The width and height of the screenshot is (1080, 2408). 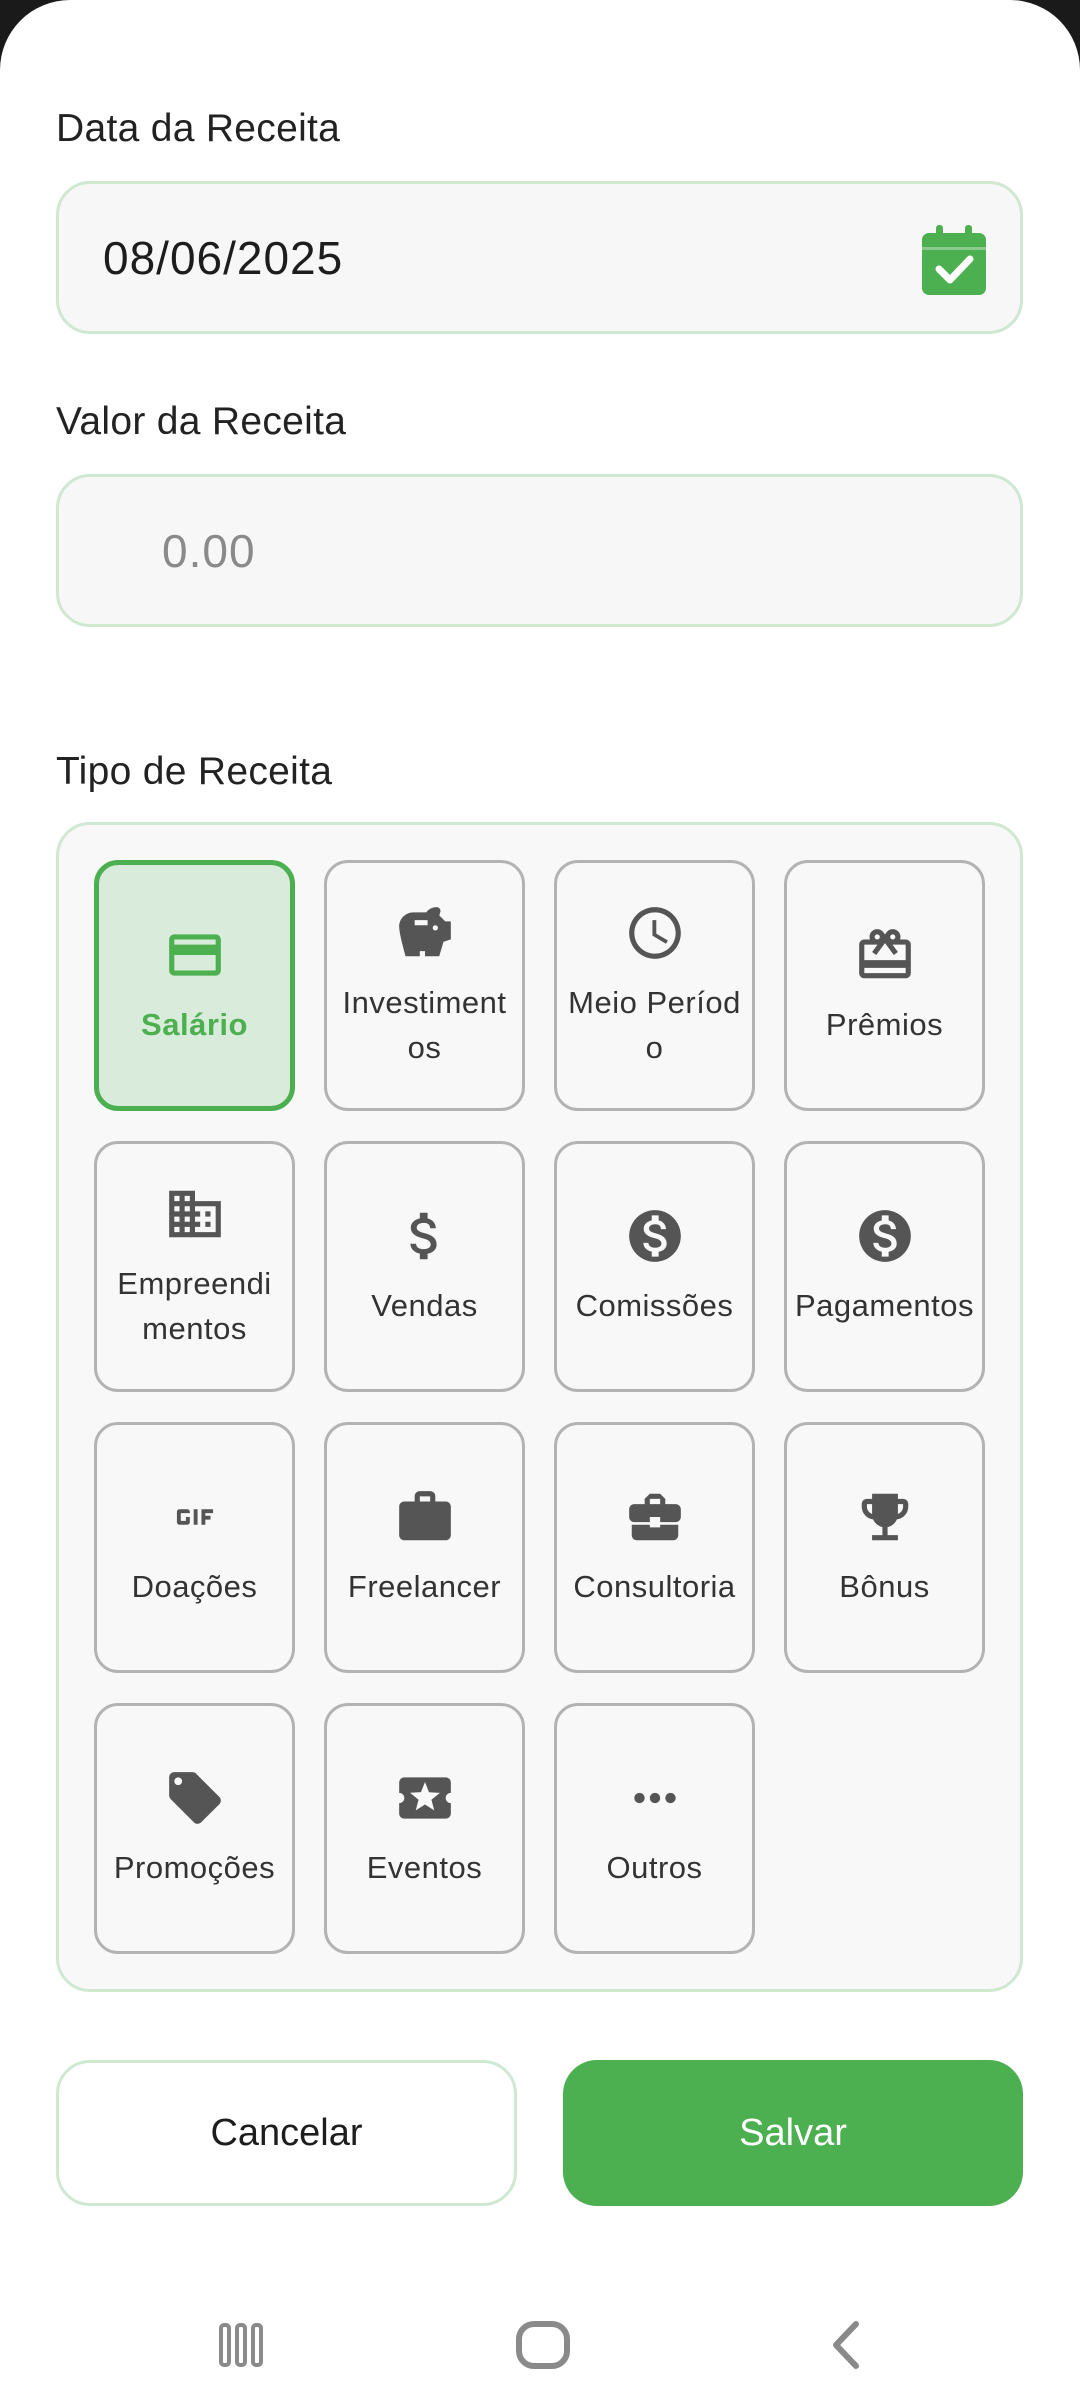 What do you see at coordinates (195, 955) in the screenshot?
I see `credit-card-icon` at bounding box center [195, 955].